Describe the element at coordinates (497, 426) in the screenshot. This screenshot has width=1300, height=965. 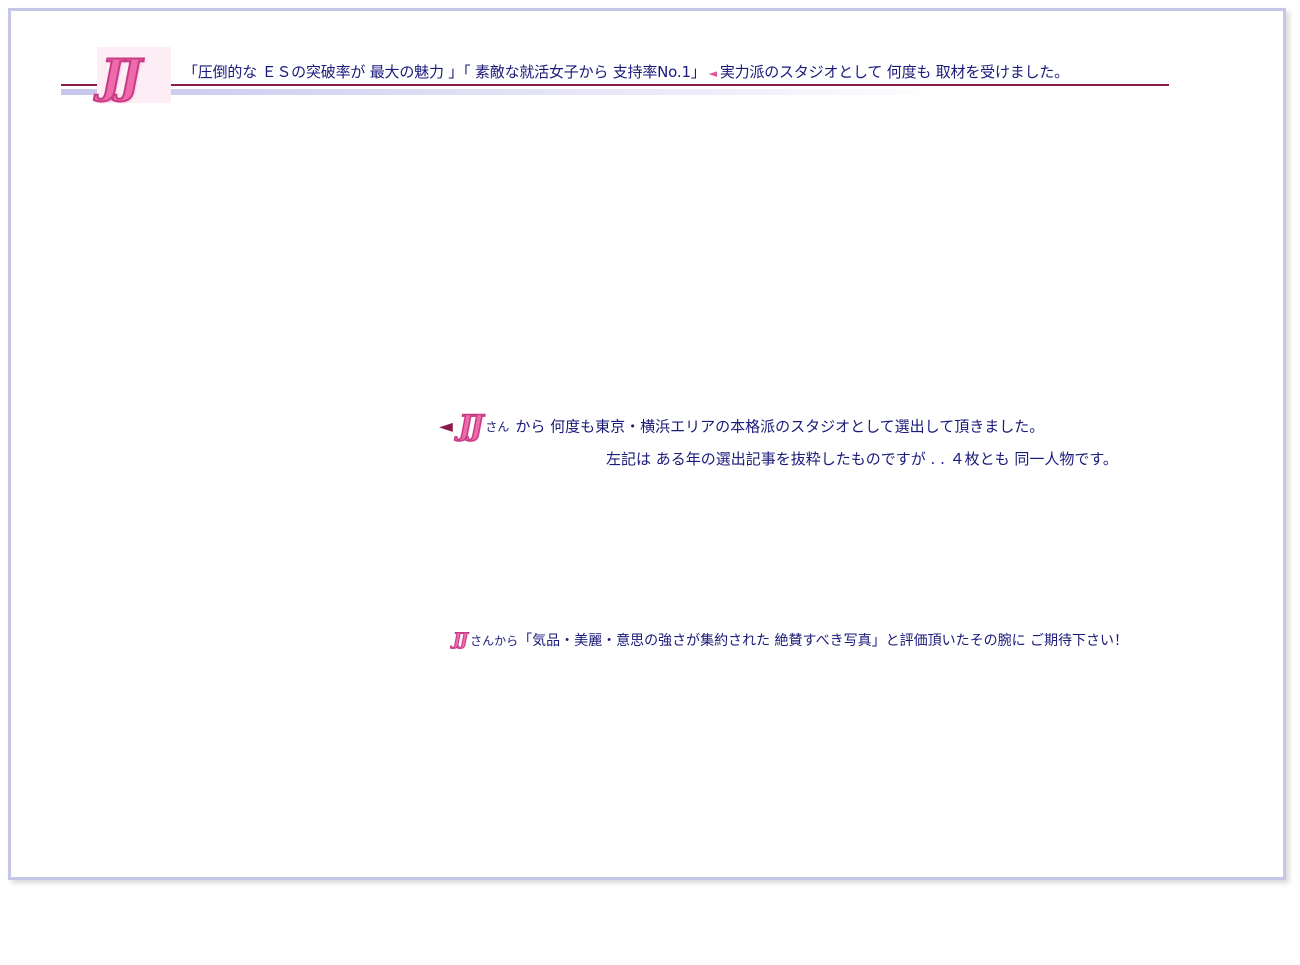
I see `san-label: さん` at that location.